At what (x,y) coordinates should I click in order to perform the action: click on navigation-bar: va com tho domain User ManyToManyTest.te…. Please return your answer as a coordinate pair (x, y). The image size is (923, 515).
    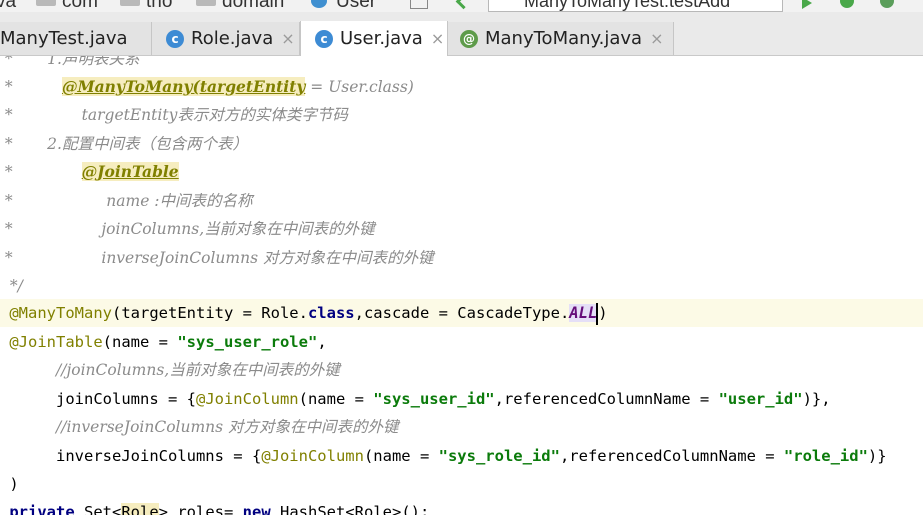
    Looking at the image, I should click on (461, 6).